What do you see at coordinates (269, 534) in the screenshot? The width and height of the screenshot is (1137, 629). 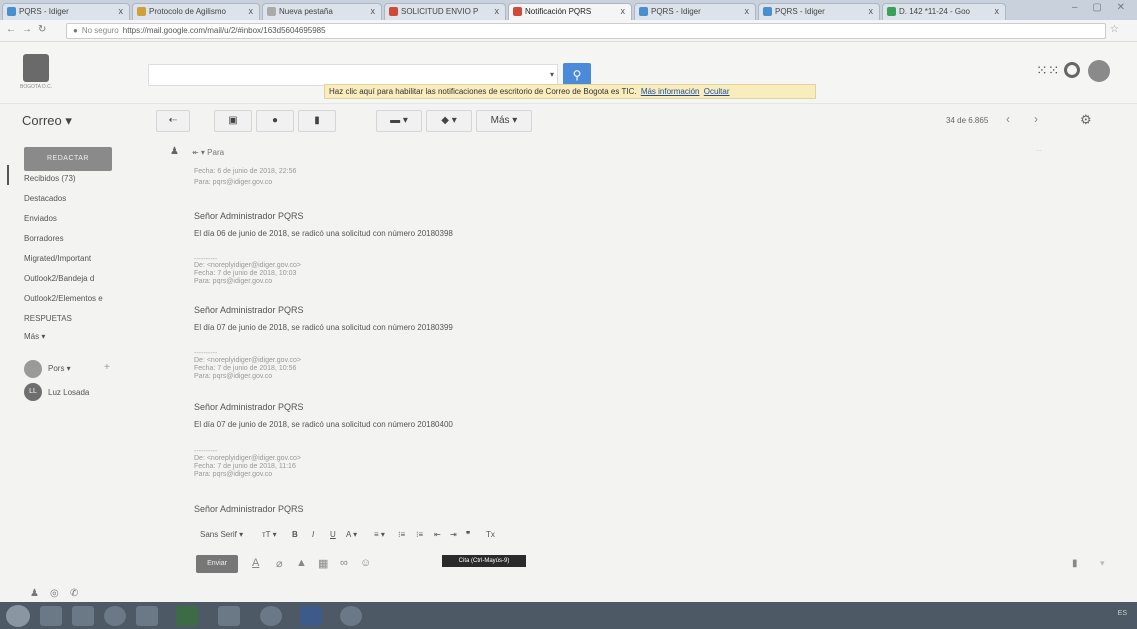 I see `font-size-select: тT ▾` at bounding box center [269, 534].